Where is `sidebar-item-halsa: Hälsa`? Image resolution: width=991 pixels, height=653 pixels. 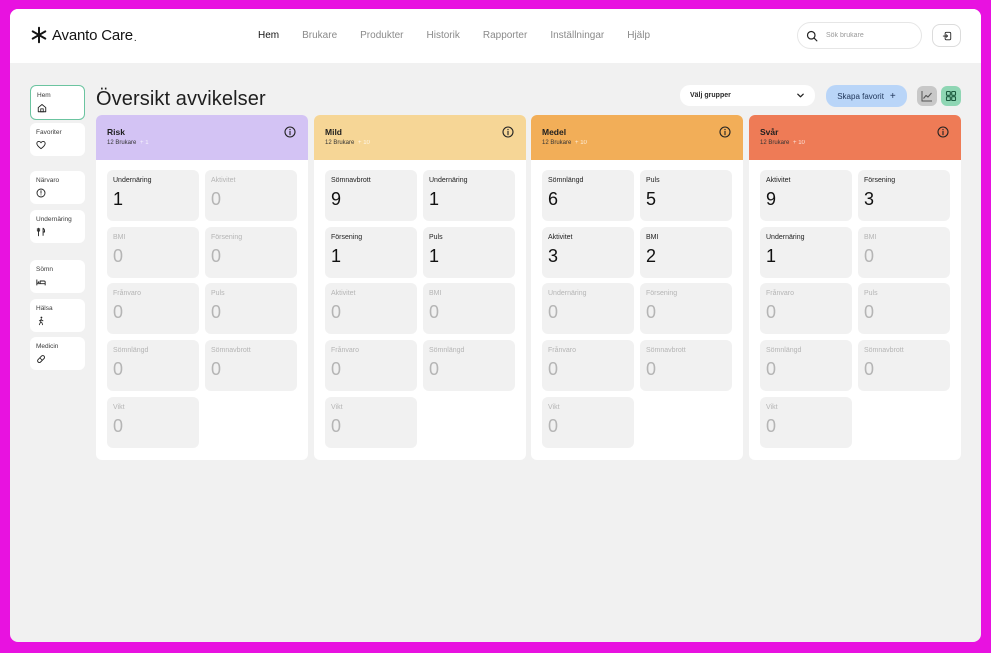
sidebar-item-halsa: Hälsa is located at coordinates (57, 315).